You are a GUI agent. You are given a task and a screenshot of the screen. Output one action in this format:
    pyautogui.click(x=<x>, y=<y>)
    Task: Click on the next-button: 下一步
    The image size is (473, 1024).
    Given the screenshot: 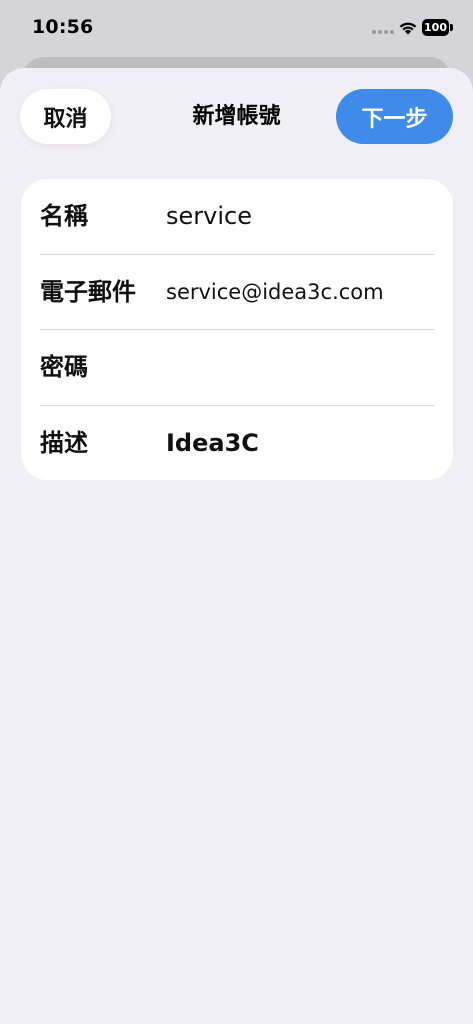 What is the action you would take?
    pyautogui.click(x=394, y=116)
    